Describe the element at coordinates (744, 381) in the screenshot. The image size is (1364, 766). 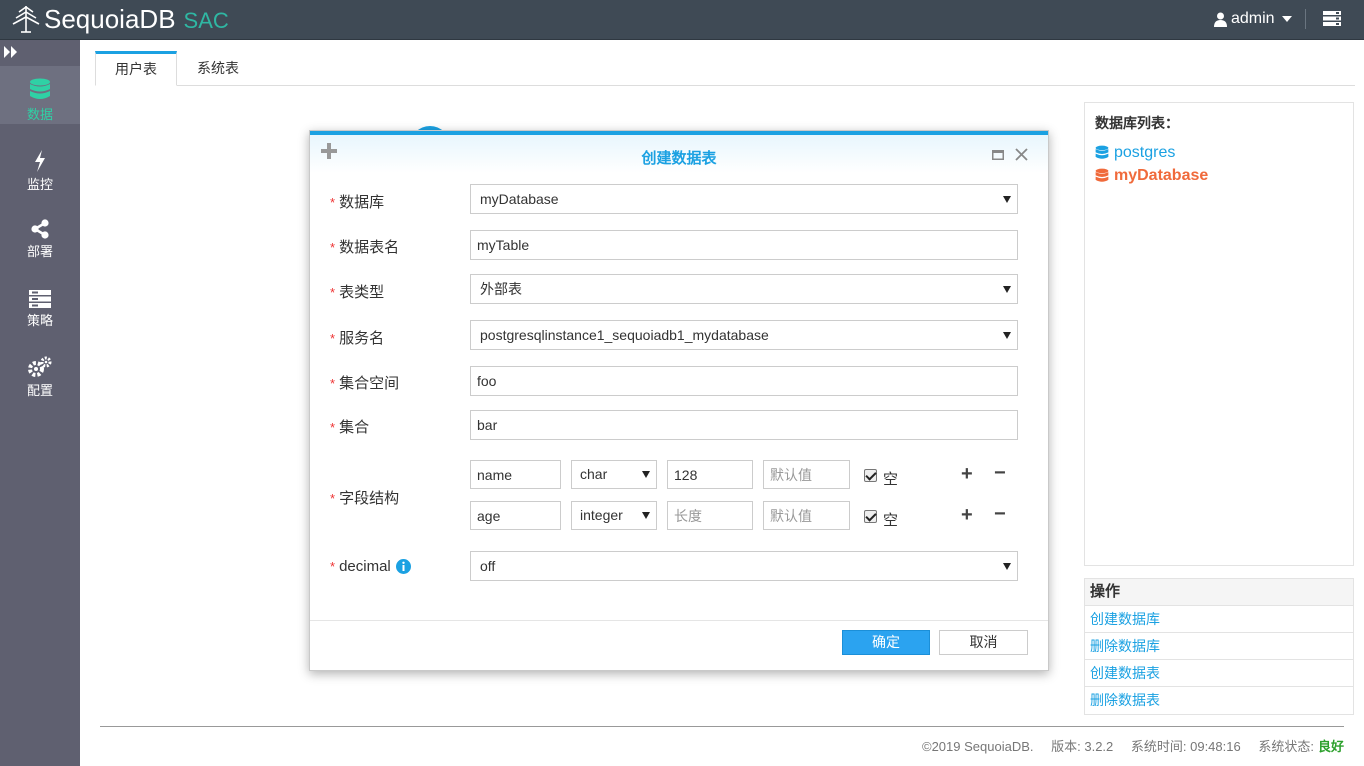
I see `collection-space-input` at that location.